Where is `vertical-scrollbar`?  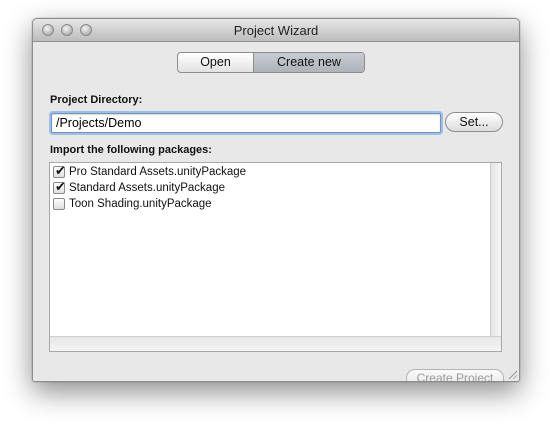
vertical-scrollbar is located at coordinates (495, 250).